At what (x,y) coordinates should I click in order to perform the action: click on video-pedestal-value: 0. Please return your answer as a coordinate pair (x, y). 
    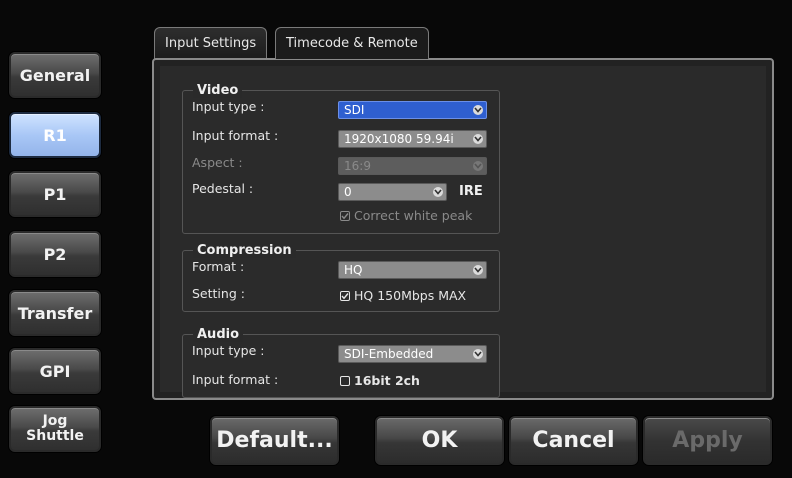
    Looking at the image, I should click on (348, 192).